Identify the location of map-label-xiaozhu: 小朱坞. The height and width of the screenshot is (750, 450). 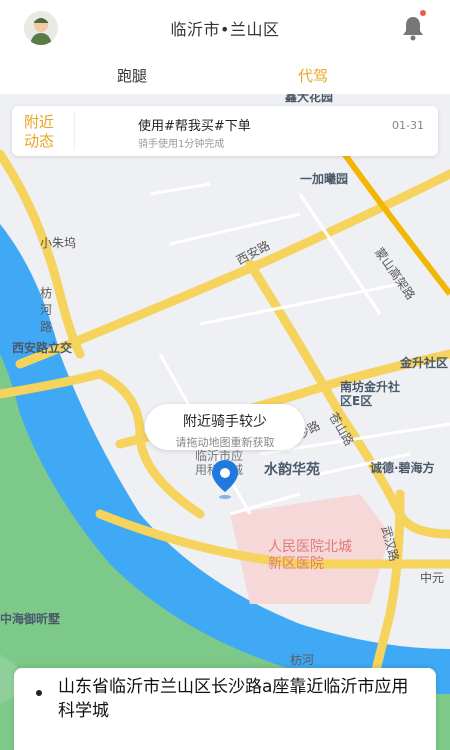
(58, 243).